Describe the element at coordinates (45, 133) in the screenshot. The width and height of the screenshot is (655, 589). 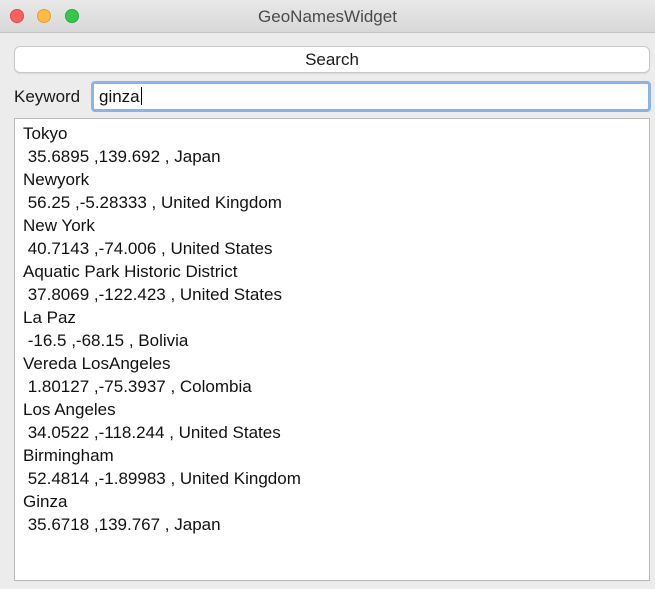
I see `result-name: Tokyo` at that location.